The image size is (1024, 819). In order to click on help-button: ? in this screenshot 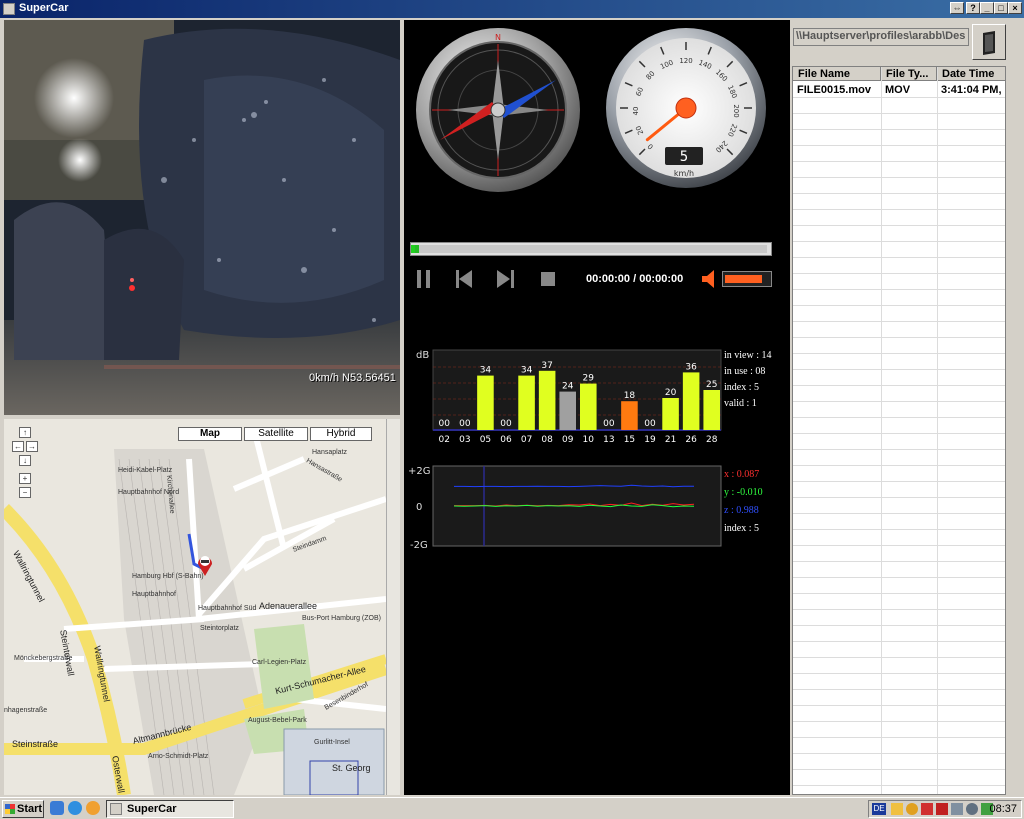, I will do `click(973, 8)`.